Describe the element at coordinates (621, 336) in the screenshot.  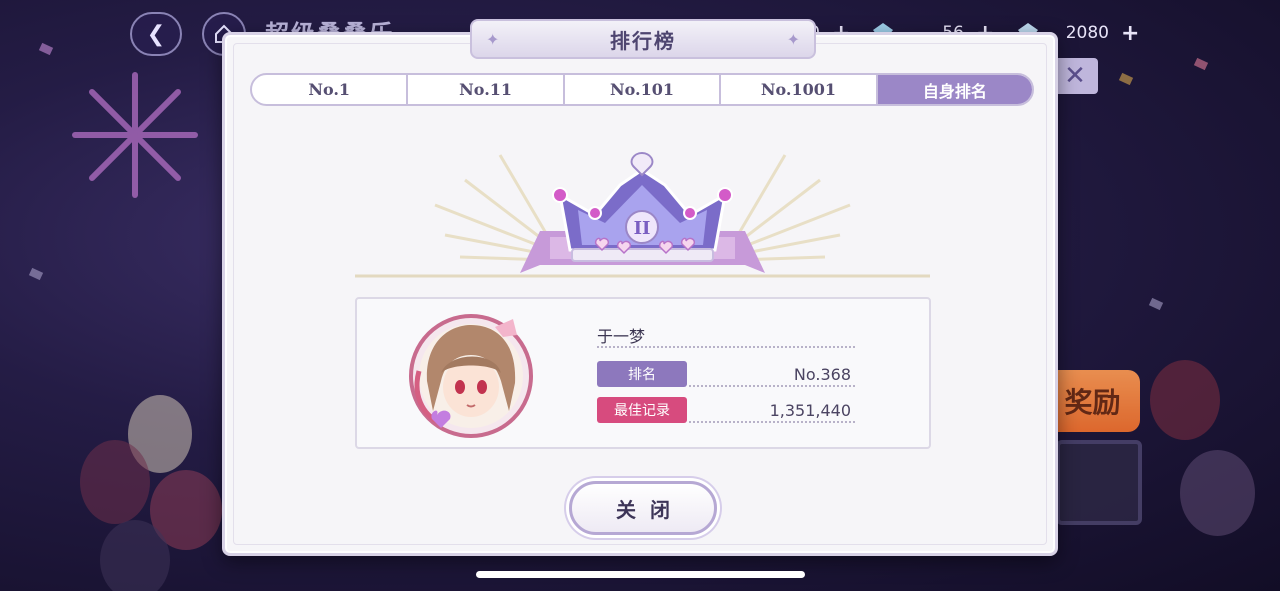
I see `player-name: 于一梦` at that location.